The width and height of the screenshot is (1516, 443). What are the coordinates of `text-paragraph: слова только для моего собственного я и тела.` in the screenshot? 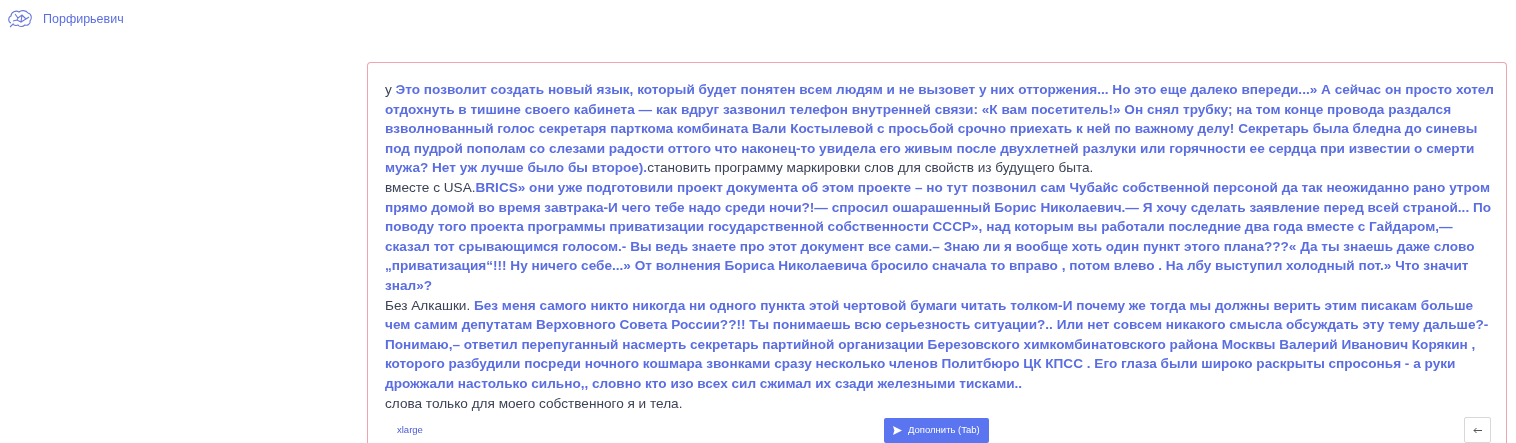 It's located at (534, 403).